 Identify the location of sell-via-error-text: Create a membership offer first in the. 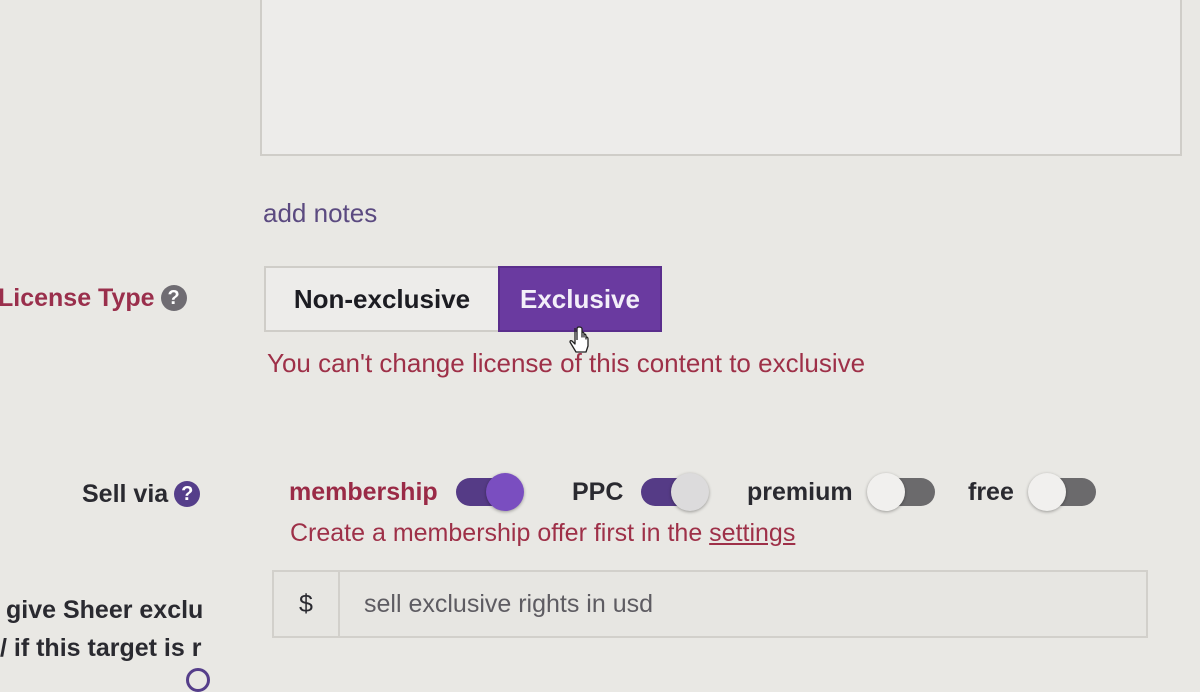
(500, 533).